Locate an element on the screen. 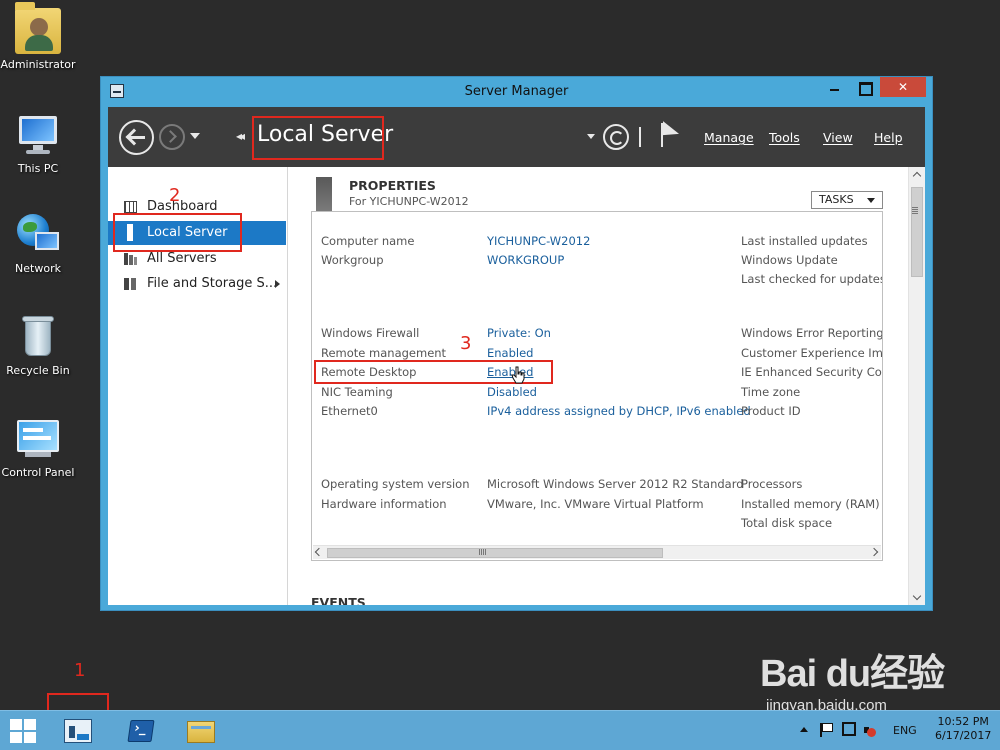  minimize-button is located at coordinates (834, 87).